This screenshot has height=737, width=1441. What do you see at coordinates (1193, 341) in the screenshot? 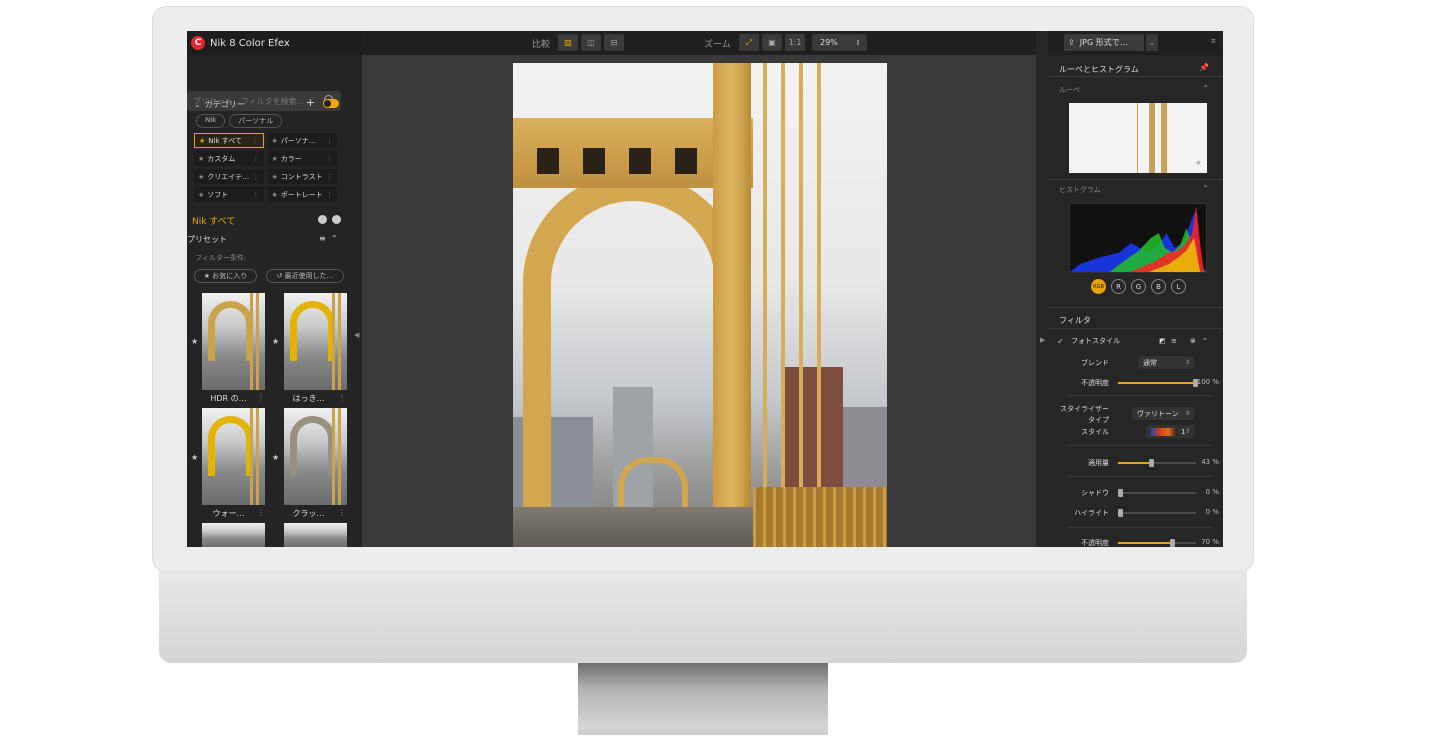
I see `remove-filter-icon: ⊗` at bounding box center [1193, 341].